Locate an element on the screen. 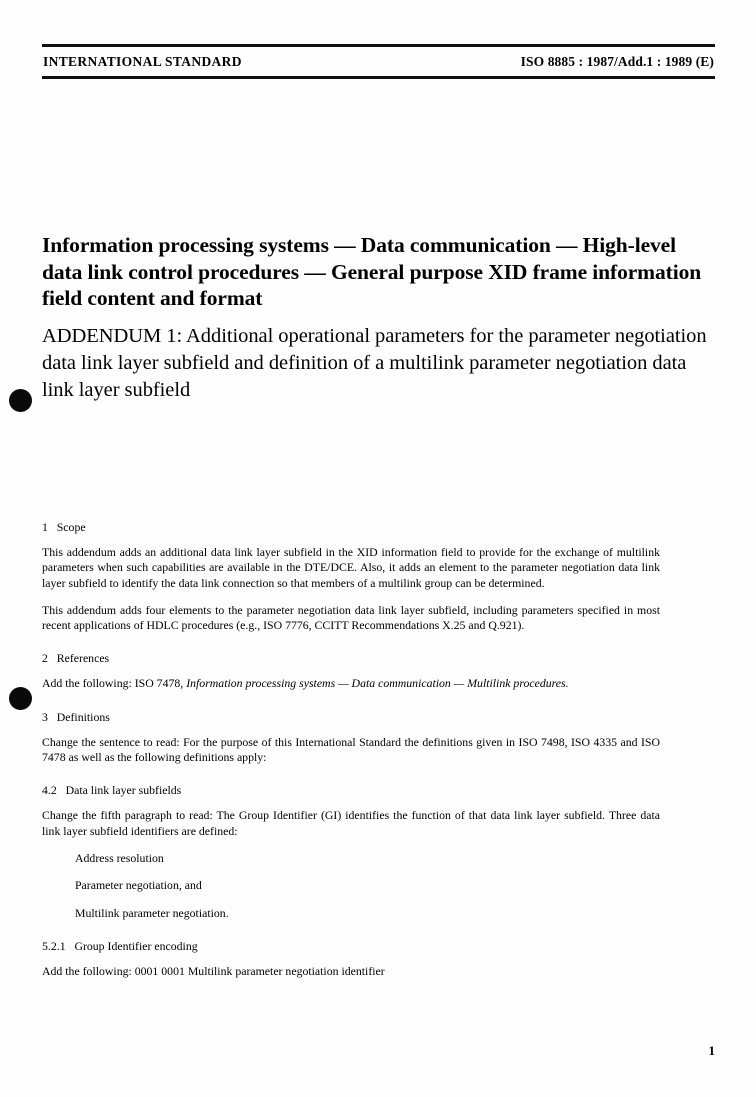  list-item: Multilink parameter negotiation. is located at coordinates (152, 912).